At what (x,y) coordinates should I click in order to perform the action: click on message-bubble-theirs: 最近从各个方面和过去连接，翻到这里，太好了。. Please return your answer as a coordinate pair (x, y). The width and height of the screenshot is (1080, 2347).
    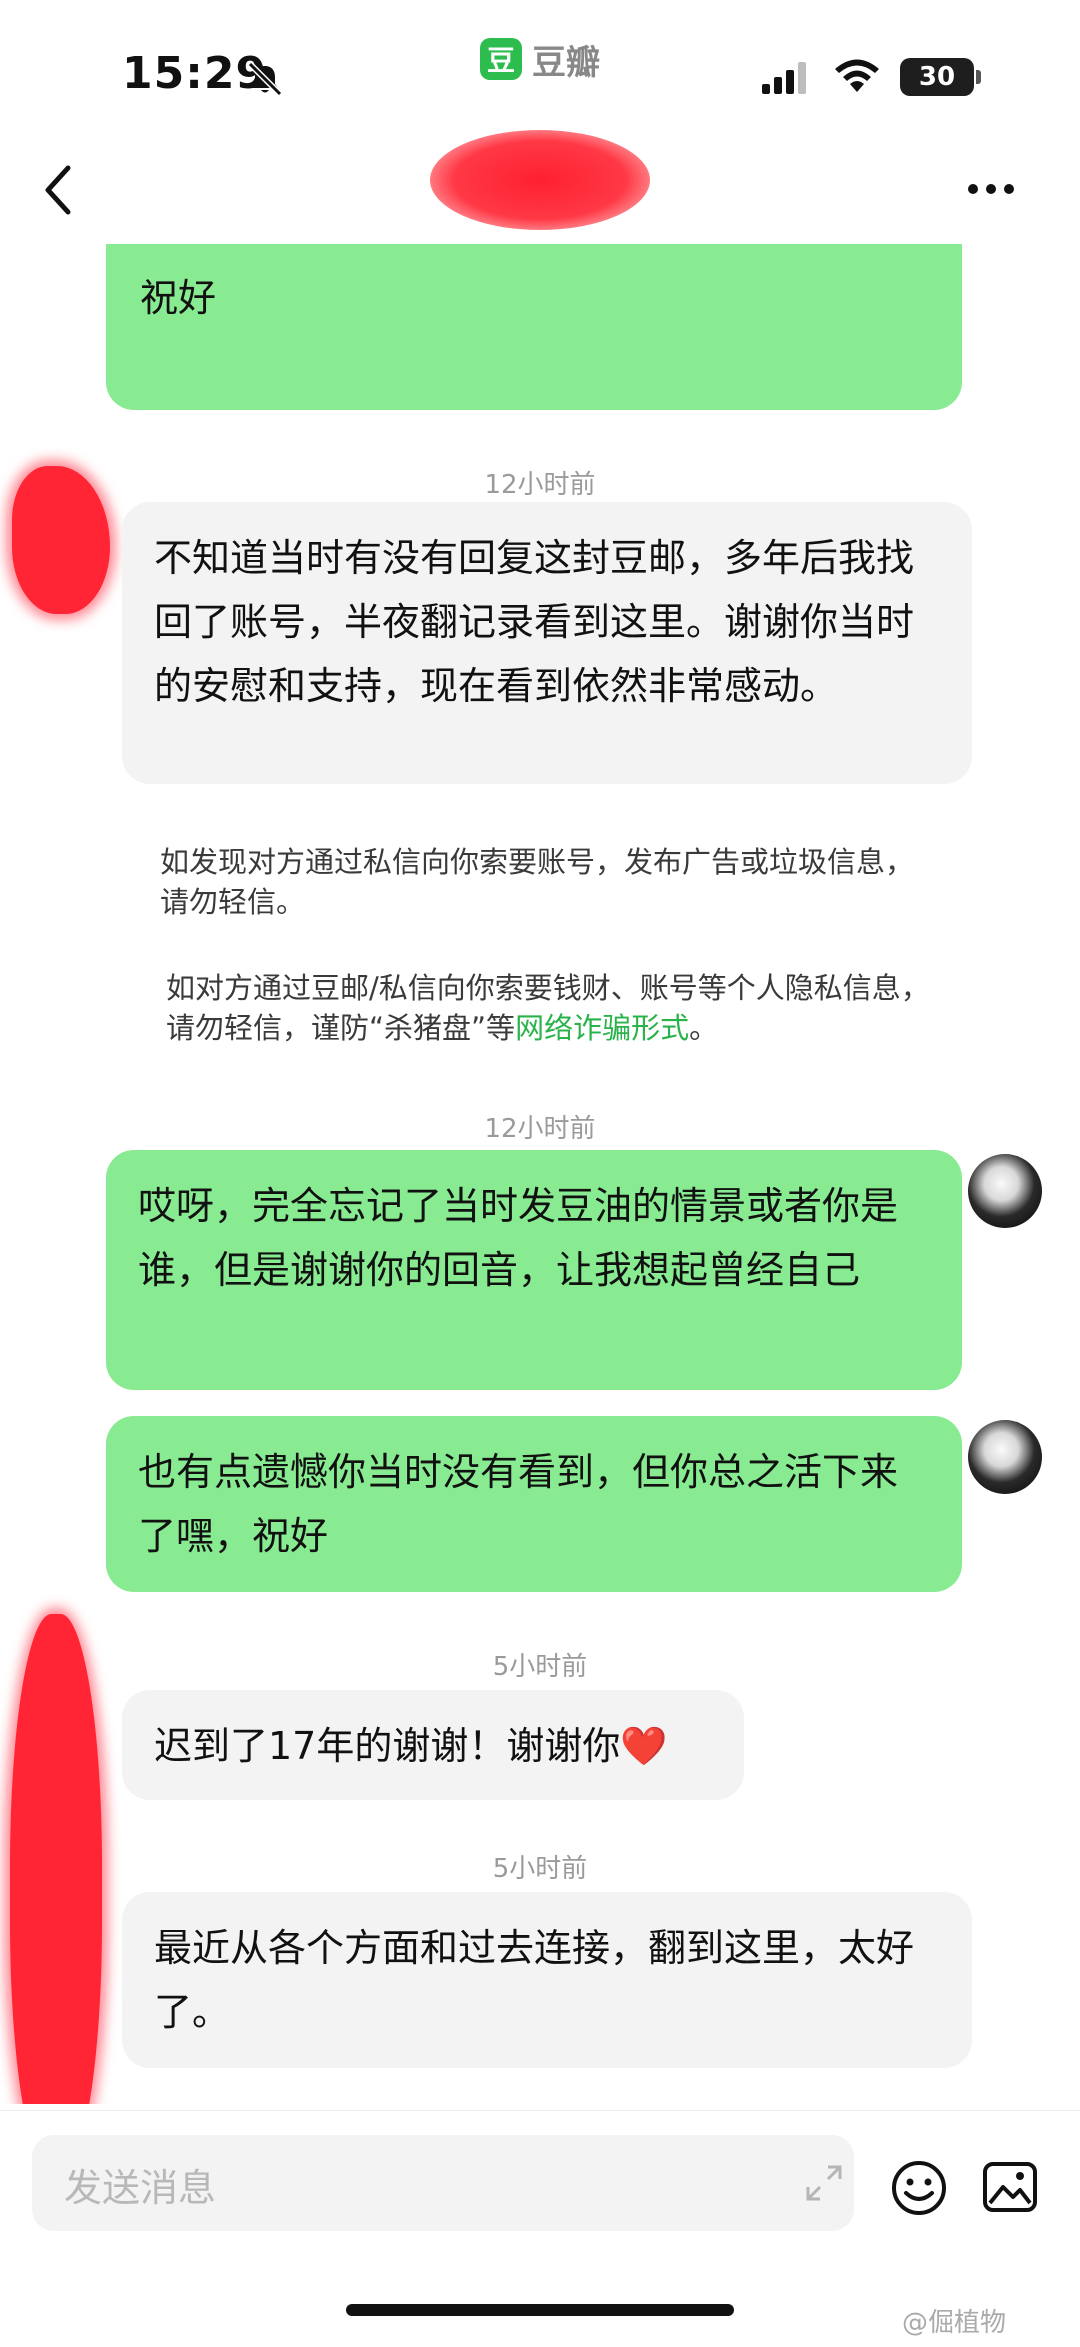
    Looking at the image, I should click on (547, 1980).